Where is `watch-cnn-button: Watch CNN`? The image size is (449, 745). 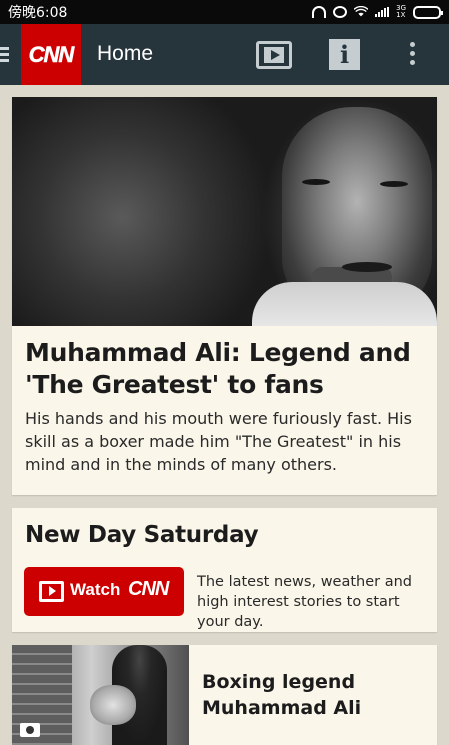
watch-cnn-button: Watch CNN is located at coordinates (104, 591).